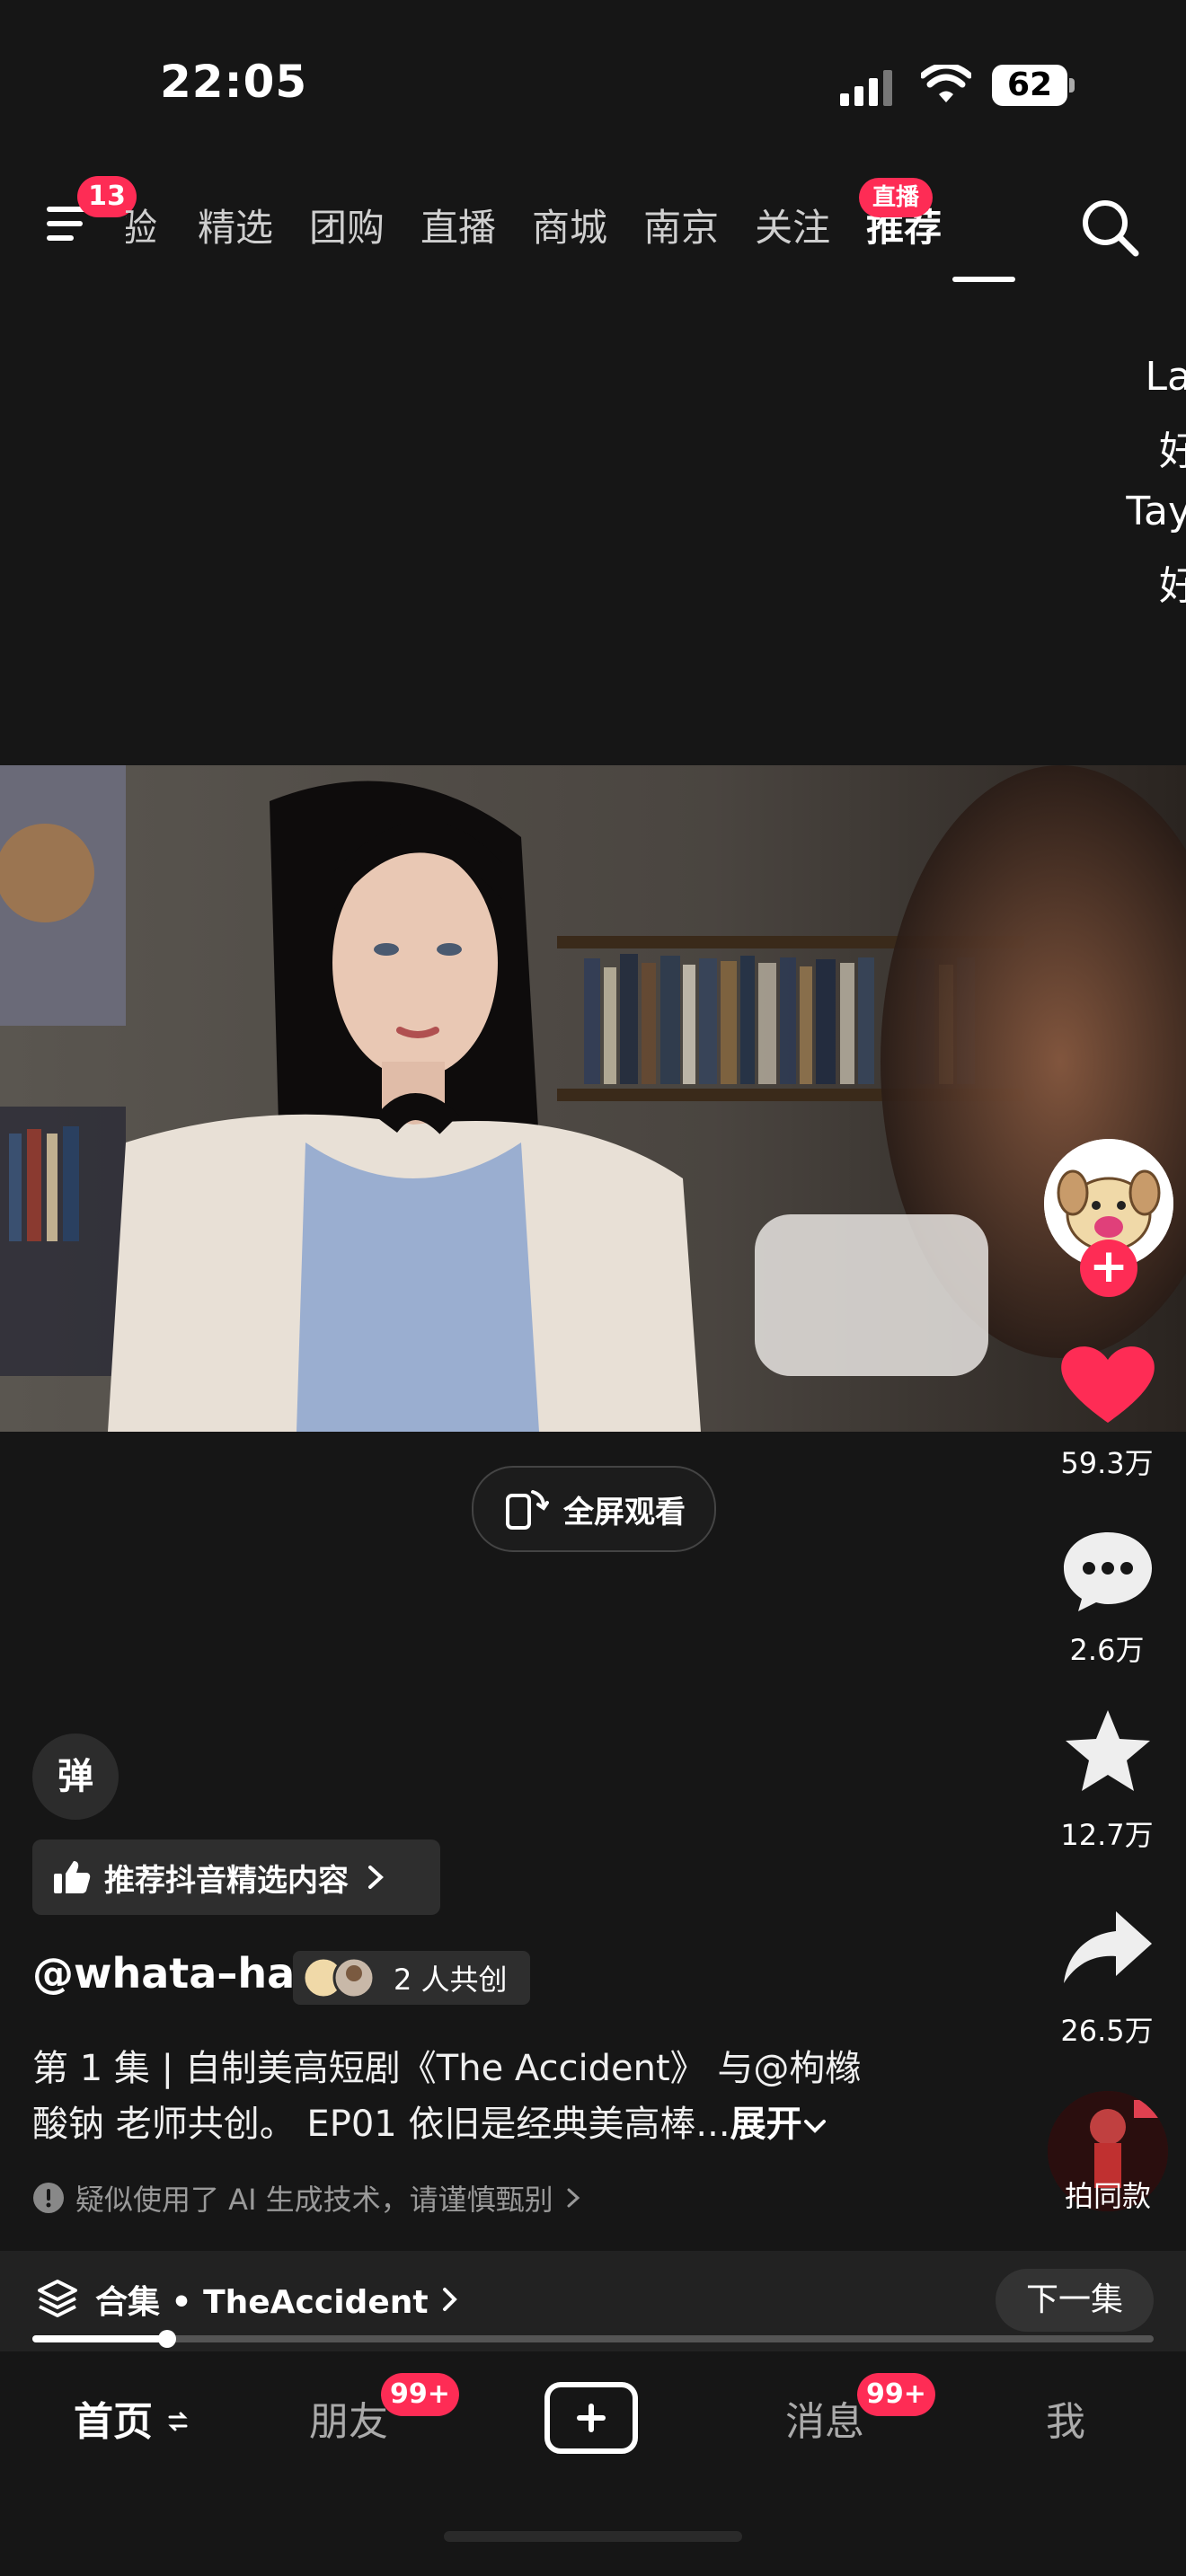 The height and width of the screenshot is (2576, 1186). I want to click on top-tabs: 验 精选 团购 直播 商城 南京 关注 推荐, so click(552, 224).